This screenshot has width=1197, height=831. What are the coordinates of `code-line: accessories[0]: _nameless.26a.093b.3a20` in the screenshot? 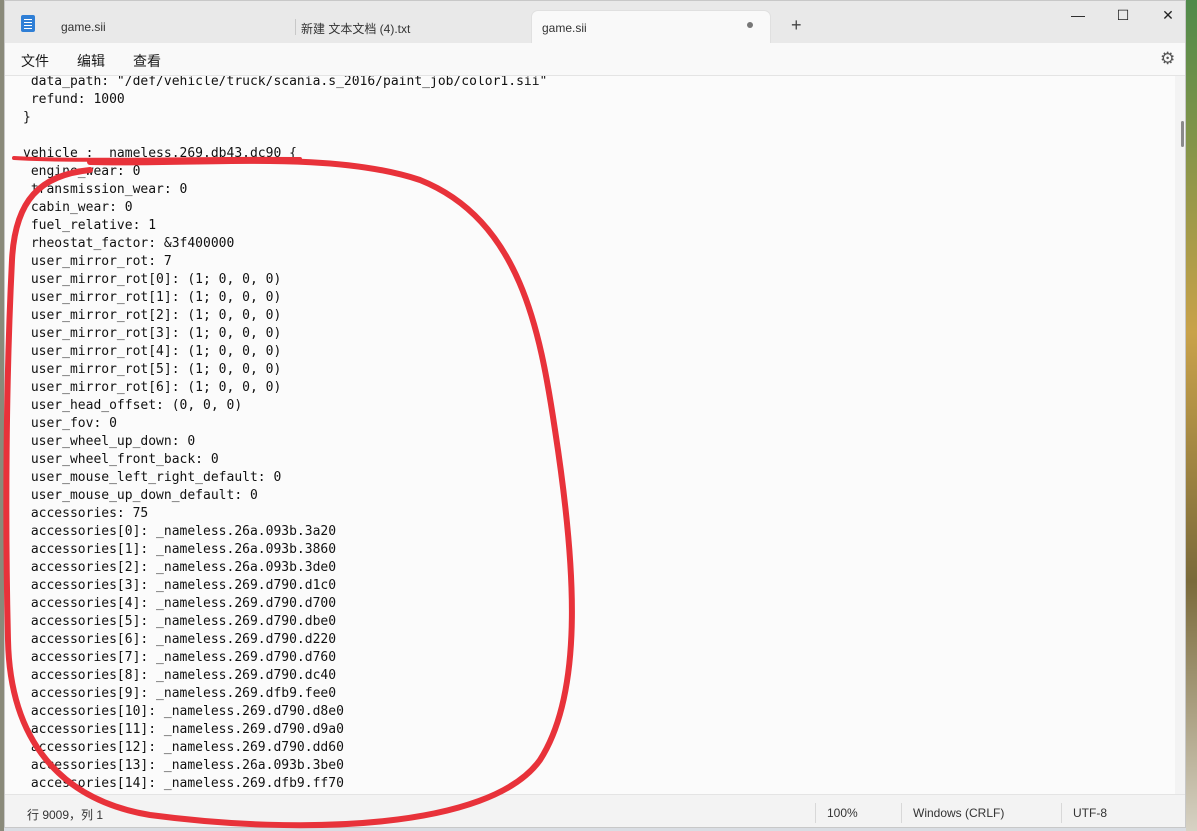 It's located at (180, 531).